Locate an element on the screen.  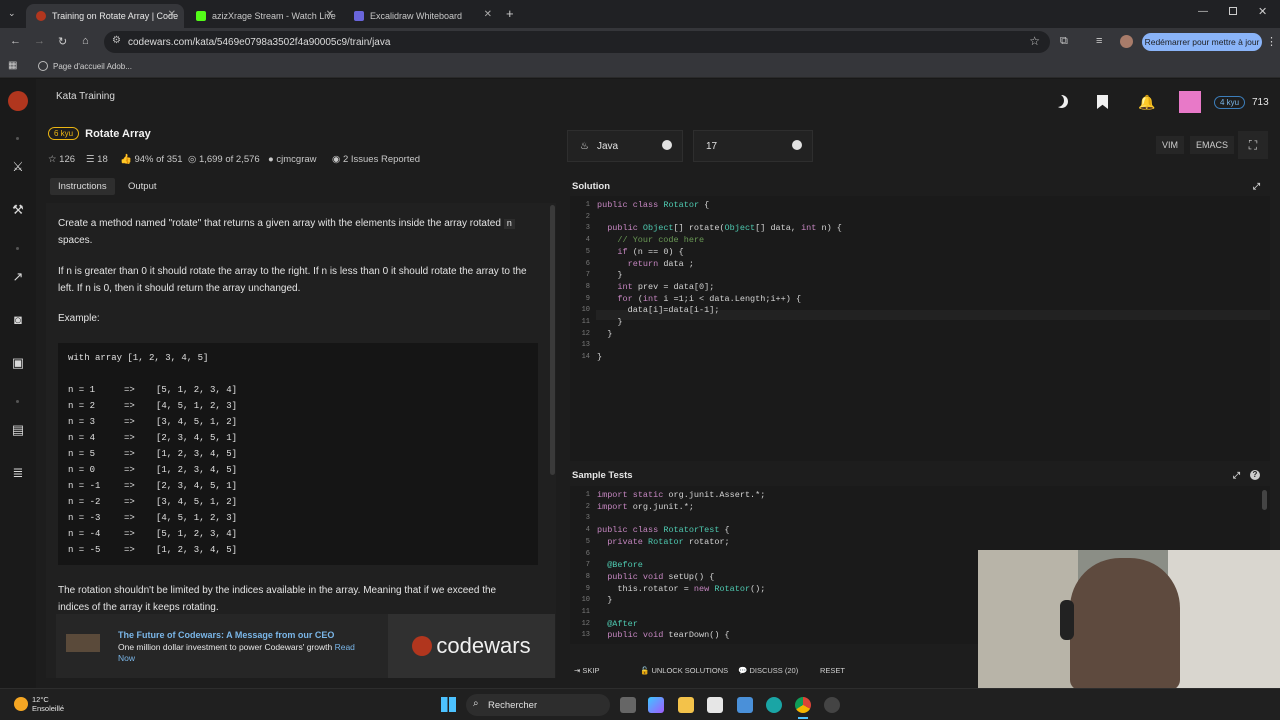
example-row-cell: n = 4 is located at coordinates (82, 438).